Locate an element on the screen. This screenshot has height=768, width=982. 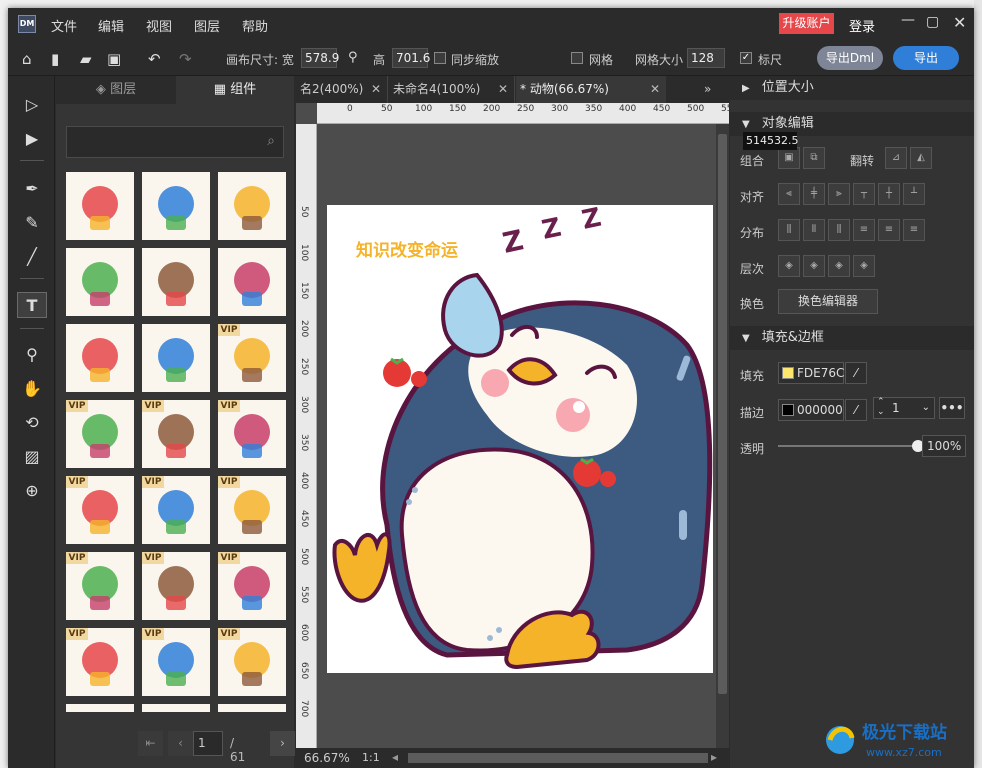
zoom-level: 66.67% is located at coordinates (327, 758).